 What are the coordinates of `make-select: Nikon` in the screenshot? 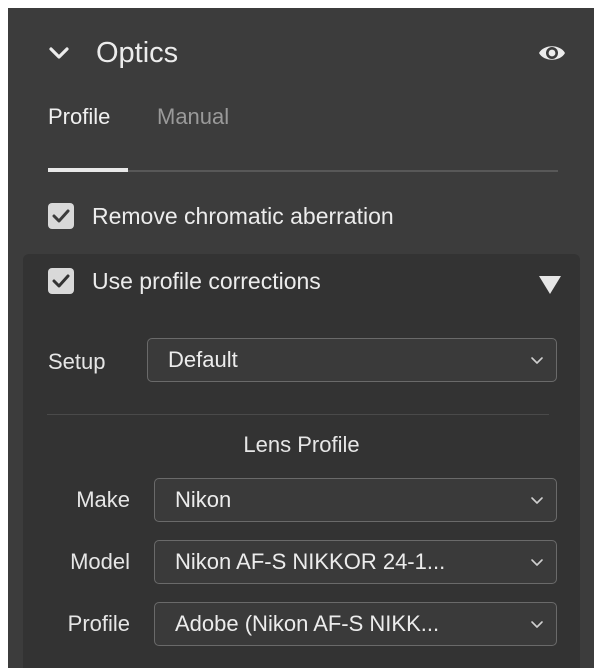 It's located at (355, 500).